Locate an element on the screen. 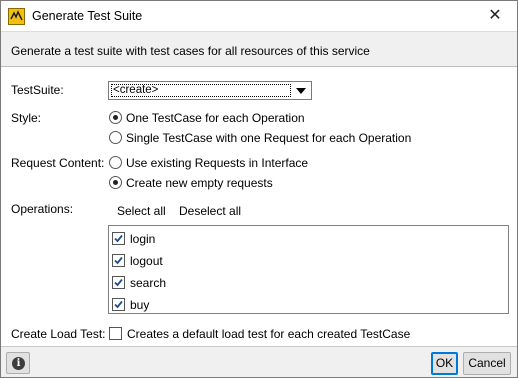  select-all-button: Select all is located at coordinates (141, 211).